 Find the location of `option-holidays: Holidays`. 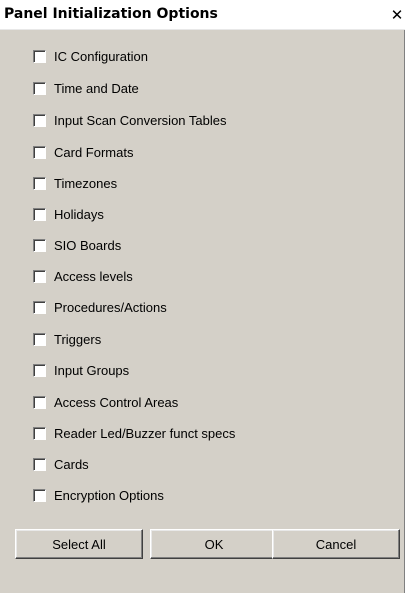

option-holidays: Holidays is located at coordinates (68, 214).